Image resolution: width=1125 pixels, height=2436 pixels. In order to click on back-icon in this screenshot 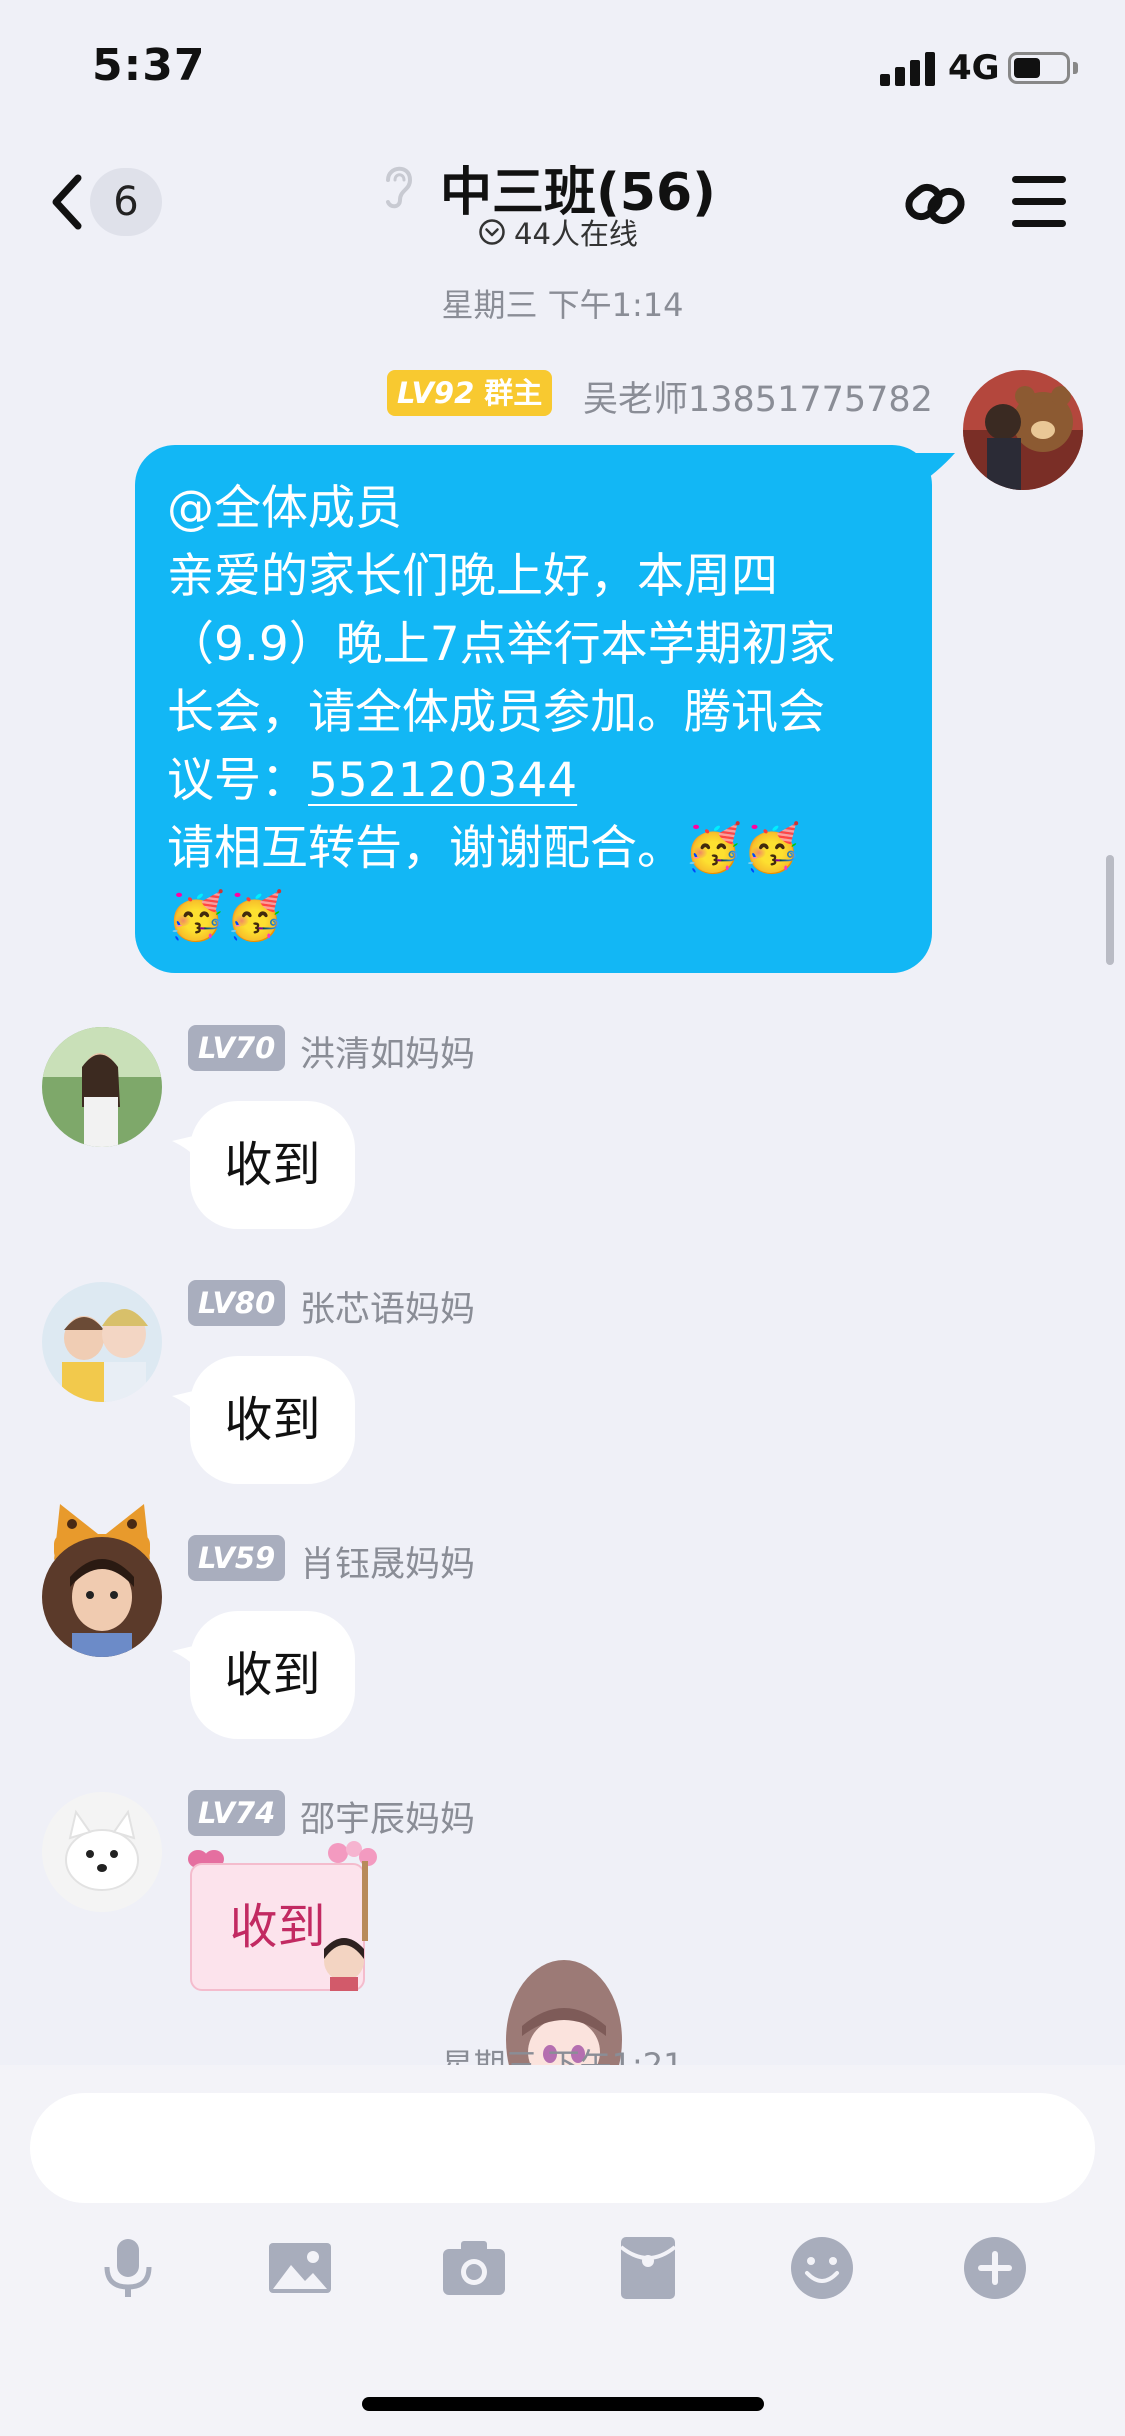, I will do `click(69, 202)`.